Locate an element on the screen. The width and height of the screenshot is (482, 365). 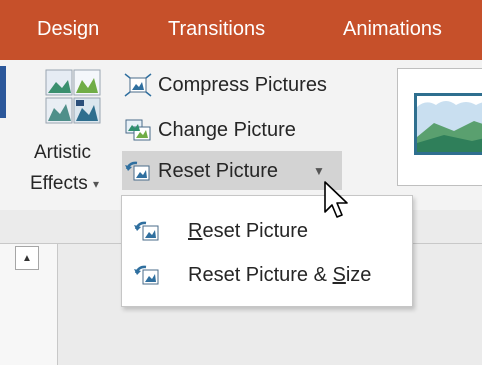
chevron-down-icon: ▾ is located at coordinates (96, 183).